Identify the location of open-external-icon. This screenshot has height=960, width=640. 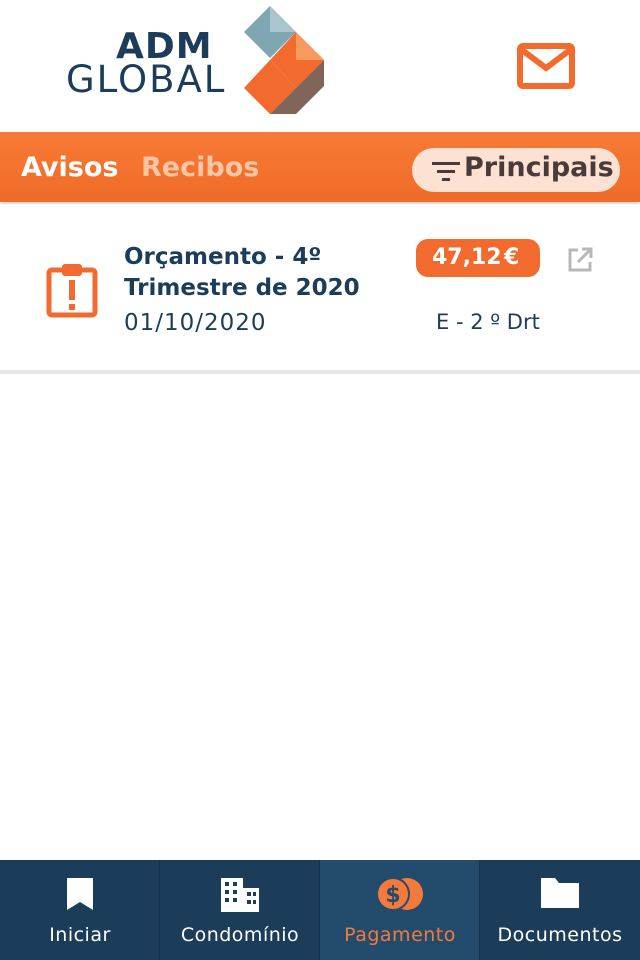
(580, 260).